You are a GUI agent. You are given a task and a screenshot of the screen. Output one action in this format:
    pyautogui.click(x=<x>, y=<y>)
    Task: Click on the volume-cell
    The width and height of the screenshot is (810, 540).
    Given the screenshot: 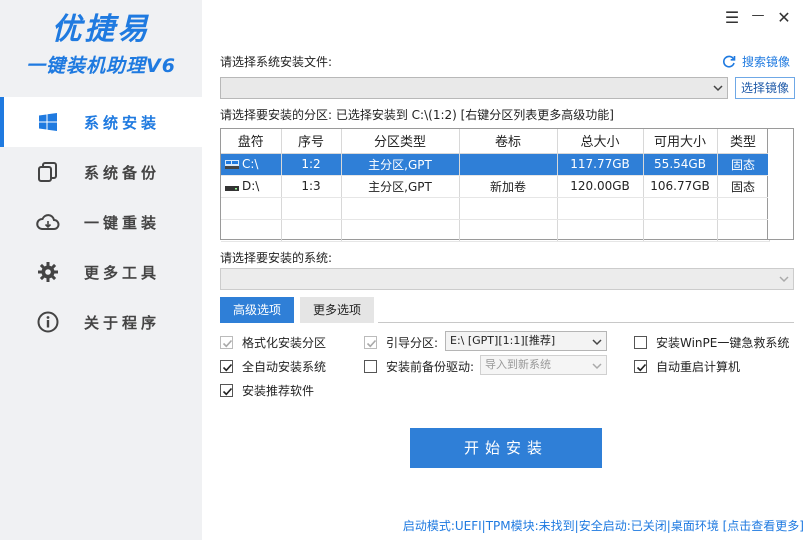 What is the action you would take?
    pyautogui.click(x=508, y=164)
    